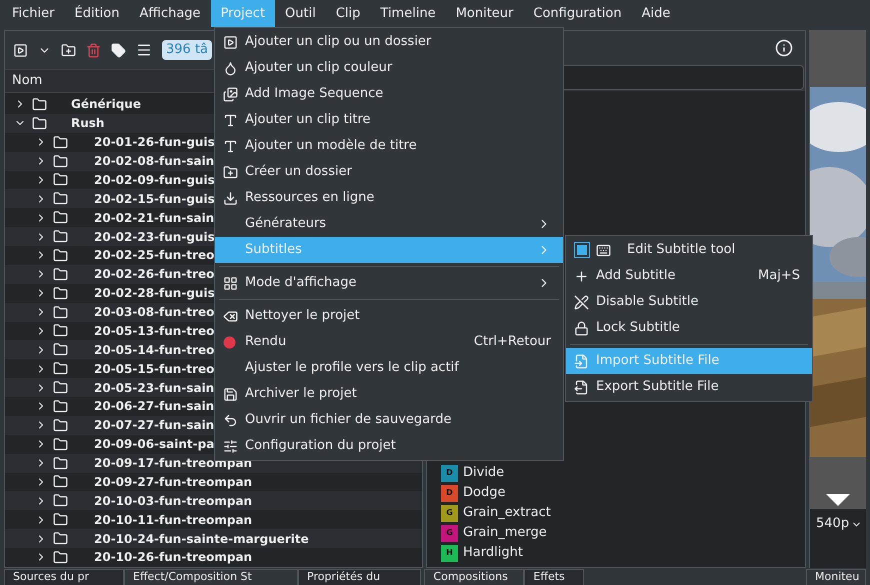 The image size is (870, 585). Describe the element at coordinates (689, 328) in the screenshot. I see `menu-item: Lock Subtitle` at that location.